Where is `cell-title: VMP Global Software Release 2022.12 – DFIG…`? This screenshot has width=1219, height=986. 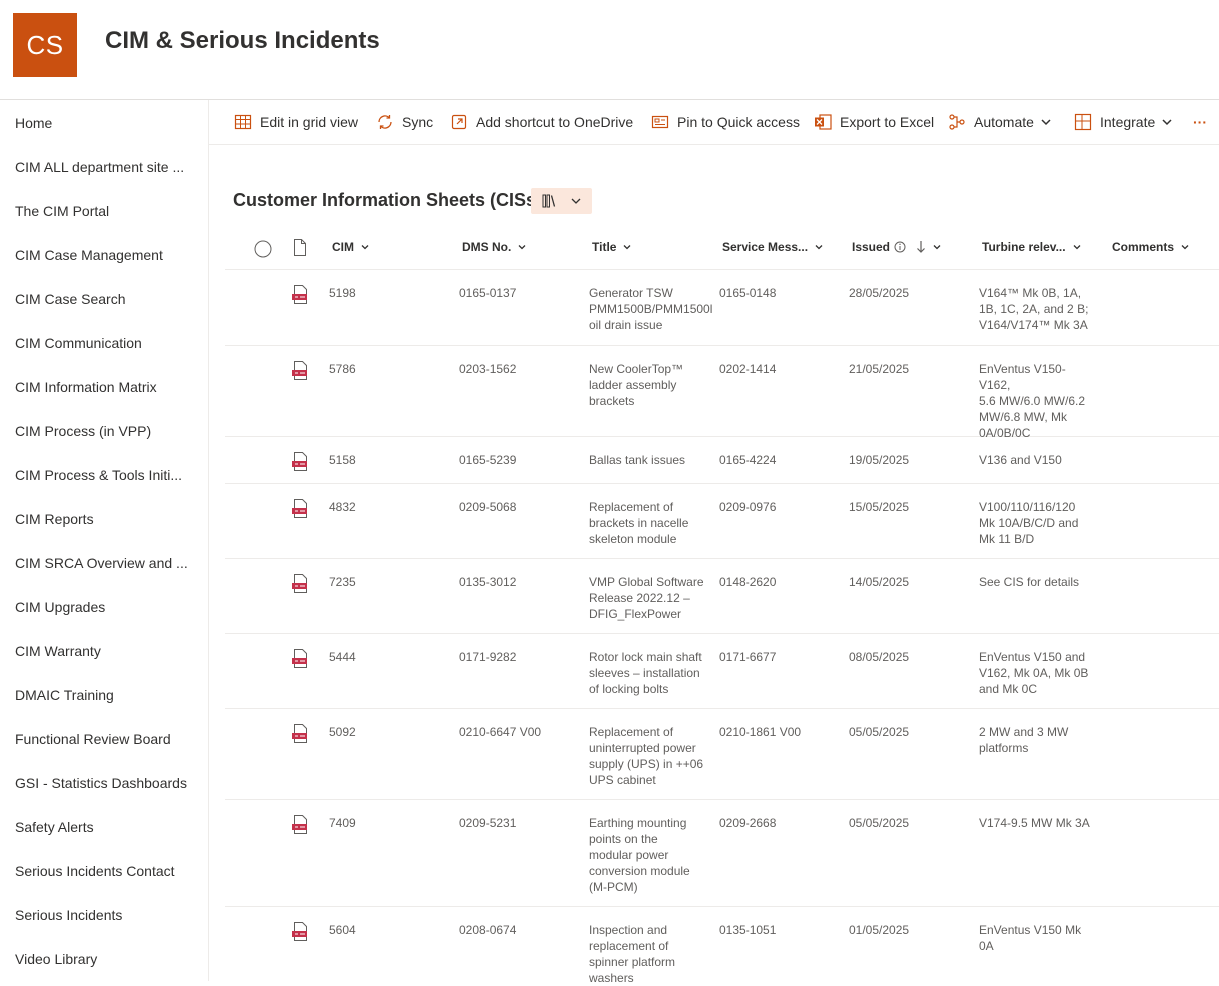 cell-title: VMP Global Software Release 2022.12 – DFIG… is located at coordinates (651, 598).